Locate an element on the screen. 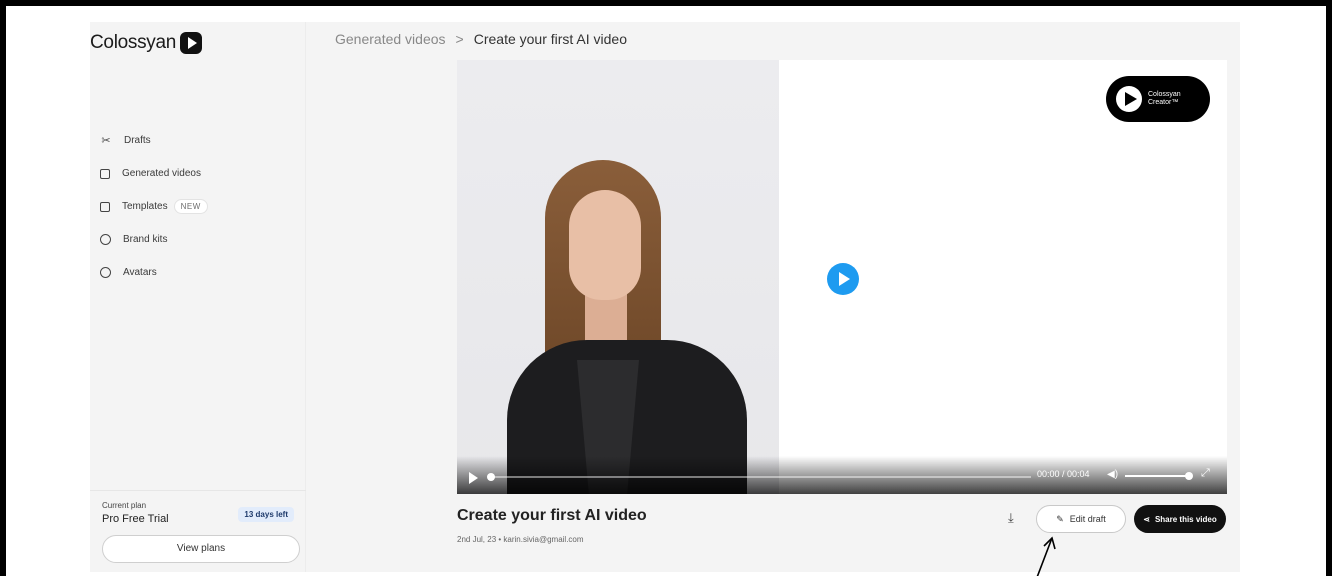 This screenshot has width=1332, height=576. sidebar-item-drafts: ✂ Drafts is located at coordinates (154, 140).